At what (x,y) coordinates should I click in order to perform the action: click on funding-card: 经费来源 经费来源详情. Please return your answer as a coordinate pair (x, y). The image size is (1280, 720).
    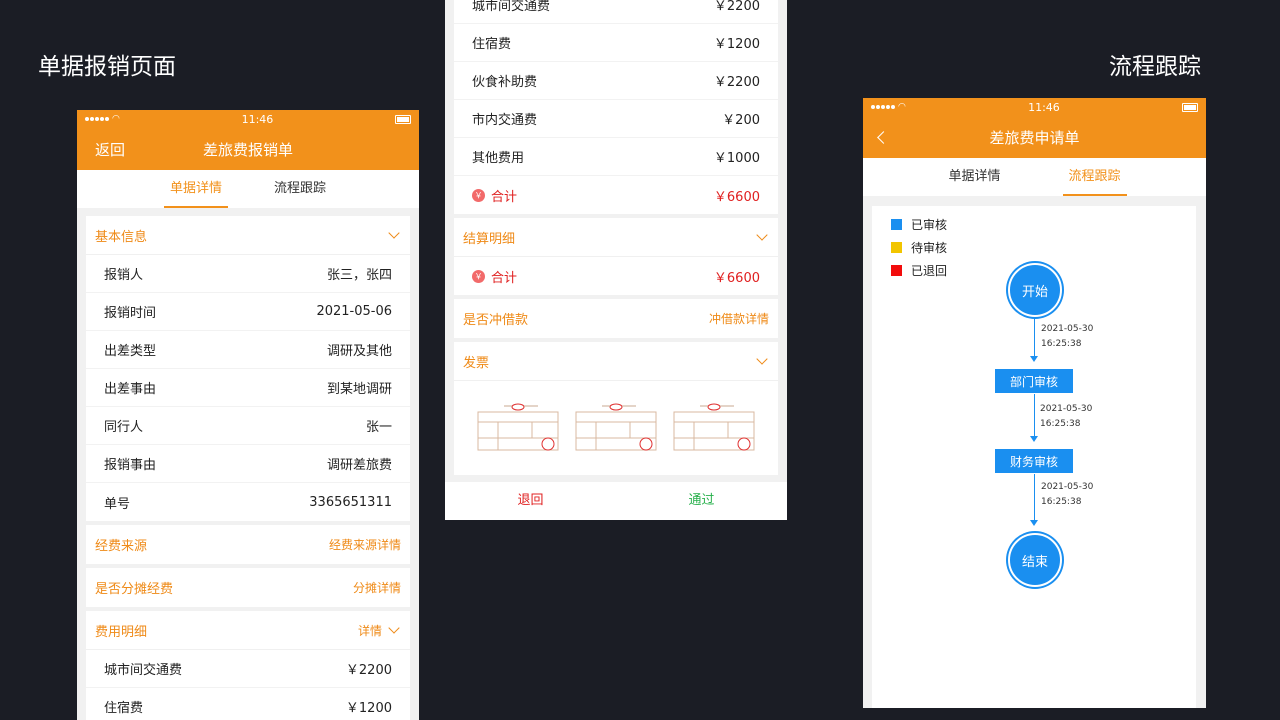
    Looking at the image, I should click on (248, 544).